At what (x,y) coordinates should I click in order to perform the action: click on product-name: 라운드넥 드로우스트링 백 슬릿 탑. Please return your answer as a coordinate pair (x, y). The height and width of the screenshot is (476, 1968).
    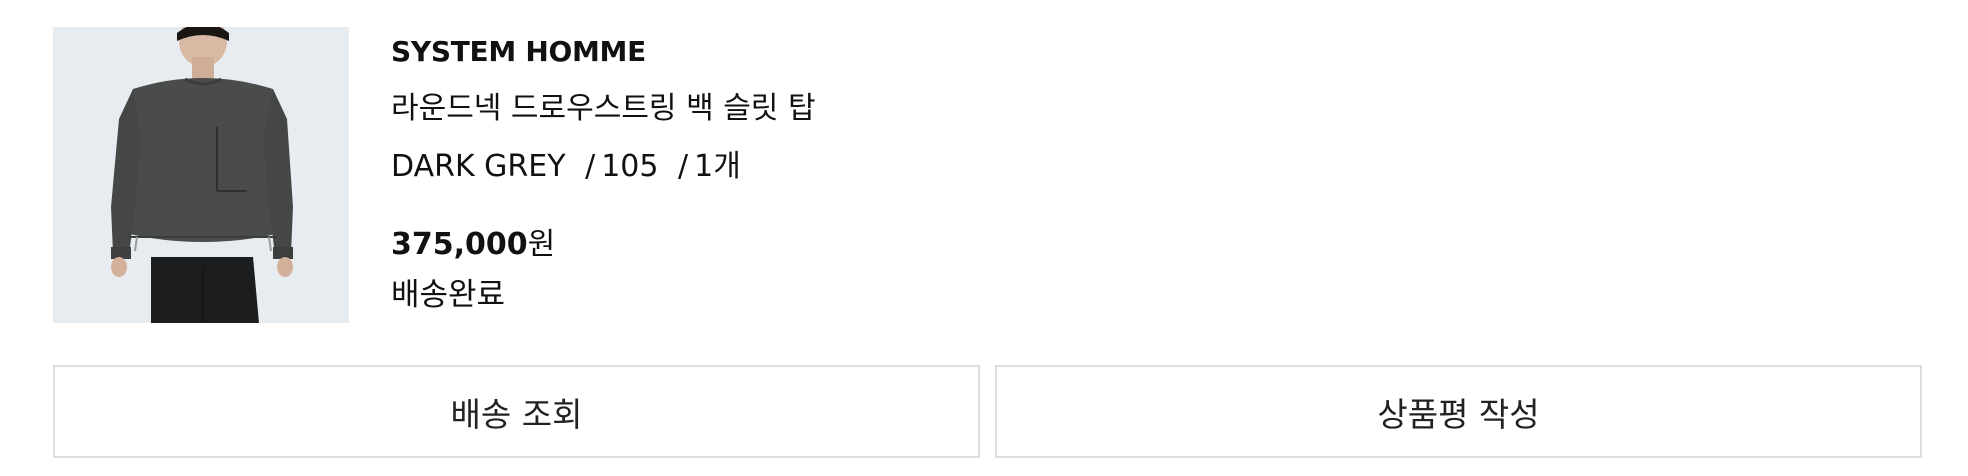
    Looking at the image, I should click on (603, 105).